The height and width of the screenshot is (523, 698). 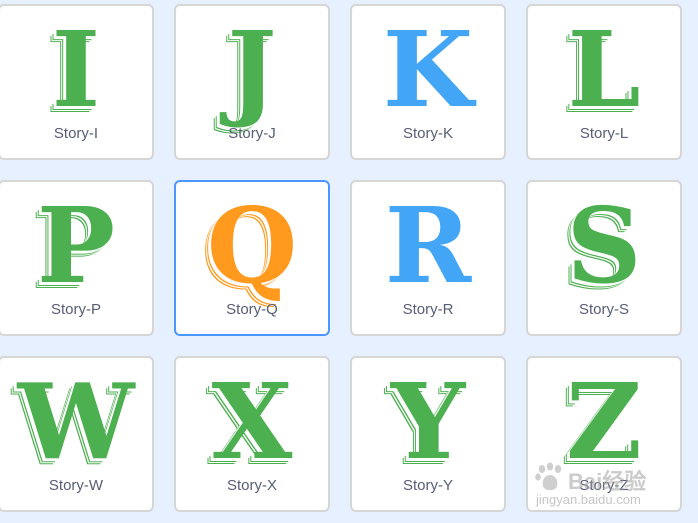 I want to click on tile-story-j: J Story-J, so click(x=252, y=82).